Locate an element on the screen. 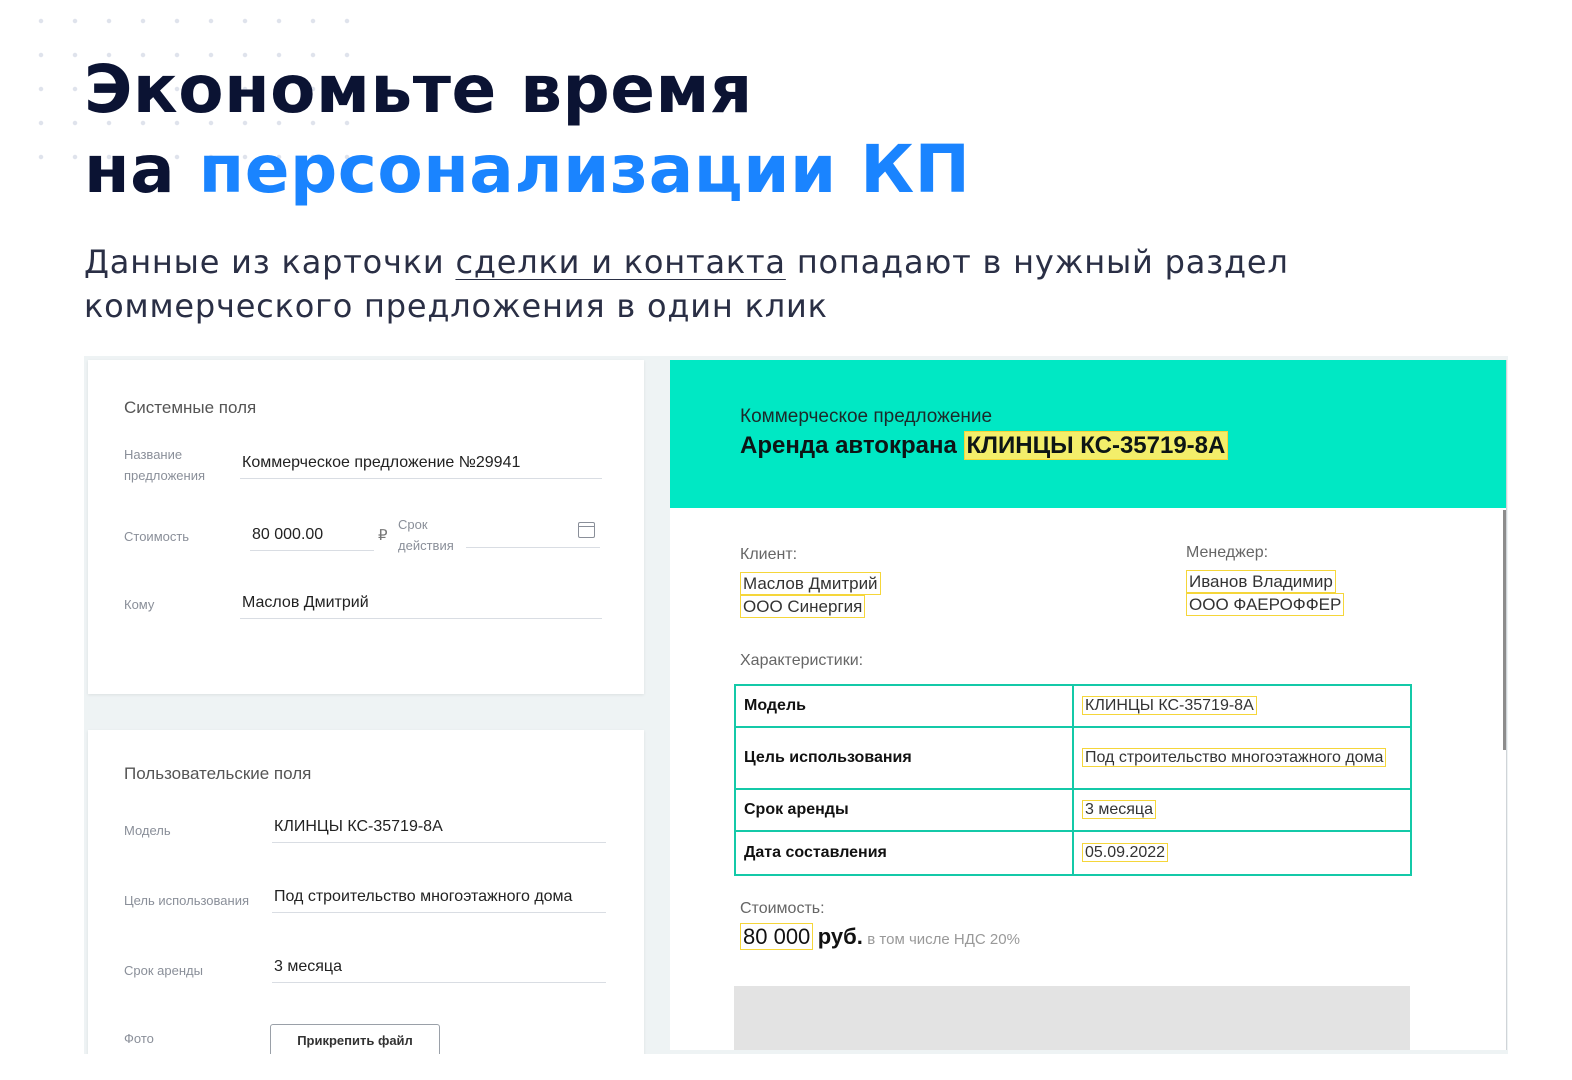  purpose-label: Цель использования is located at coordinates (187, 900).